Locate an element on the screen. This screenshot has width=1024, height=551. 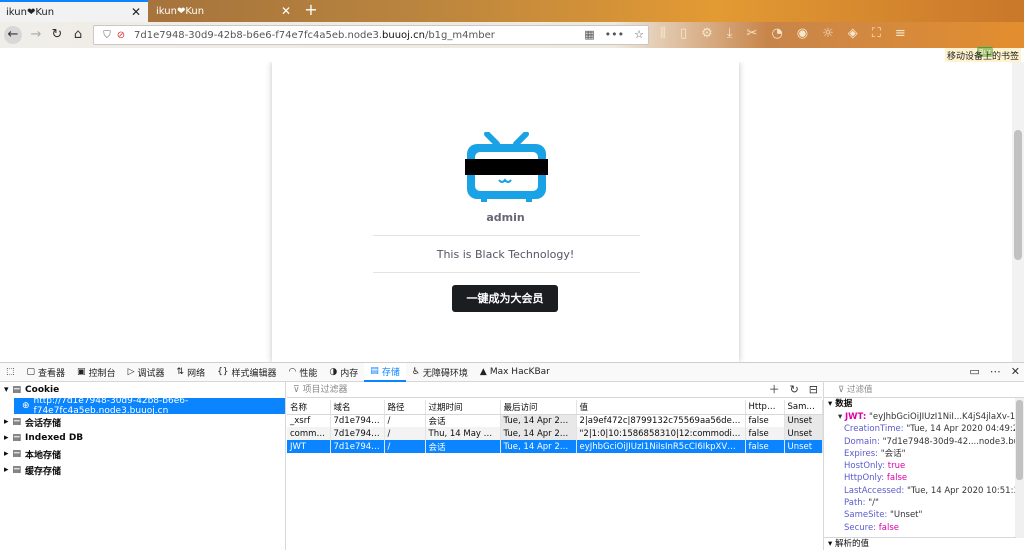
new-tab-button: + is located at coordinates (311, 11).